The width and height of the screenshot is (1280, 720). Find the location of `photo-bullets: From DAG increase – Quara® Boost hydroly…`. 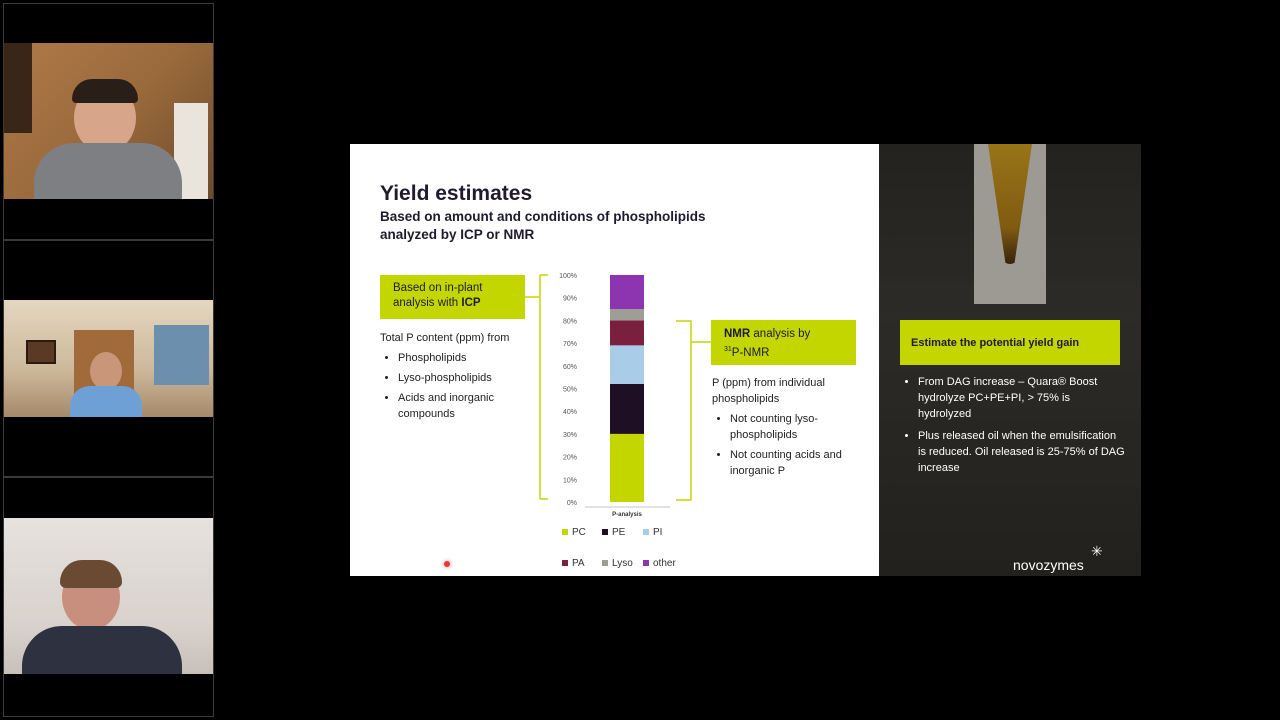

photo-bullets: From DAG increase – Quara® Boost hydroly… is located at coordinates (1012, 425).